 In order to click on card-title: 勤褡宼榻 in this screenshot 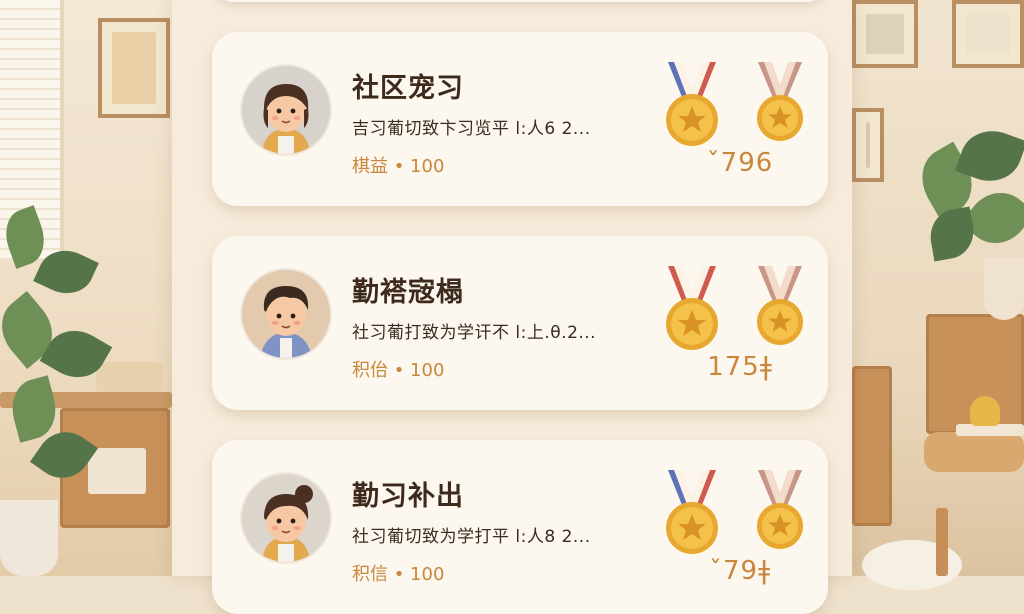, I will do `click(408, 292)`.